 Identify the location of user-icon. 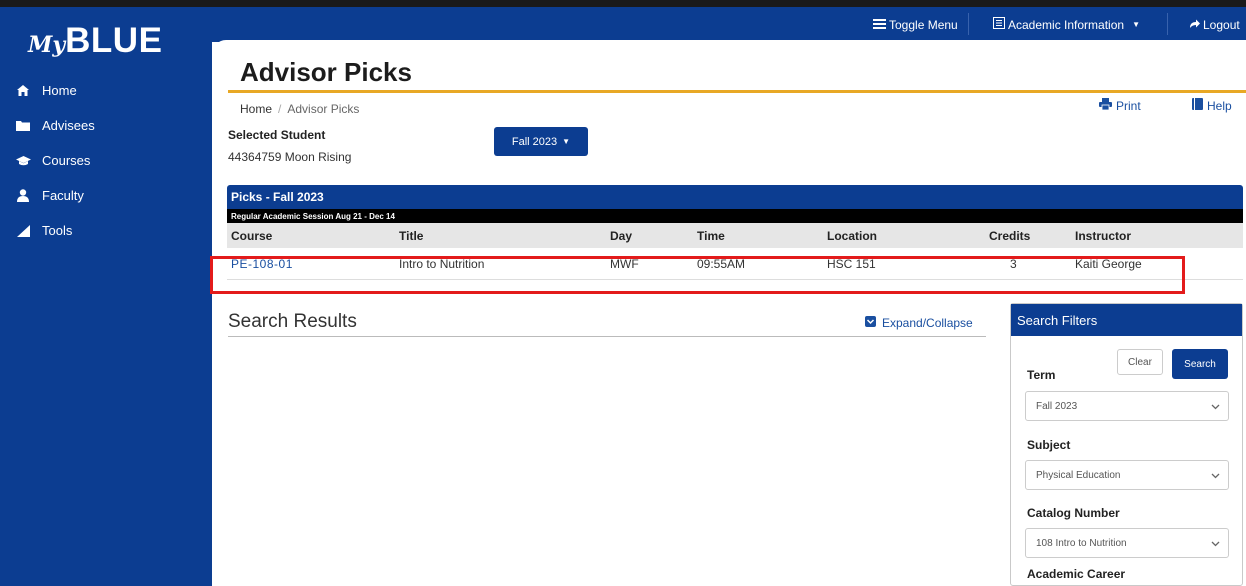
(23, 195).